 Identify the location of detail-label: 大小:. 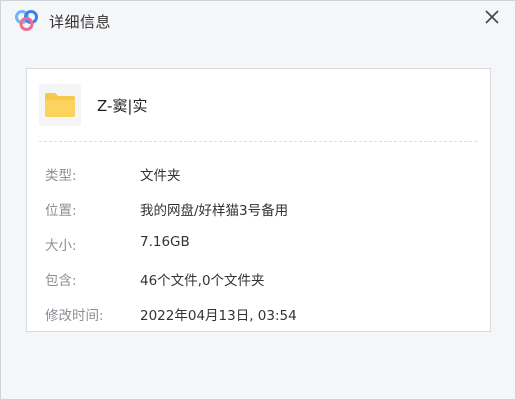
(61, 246).